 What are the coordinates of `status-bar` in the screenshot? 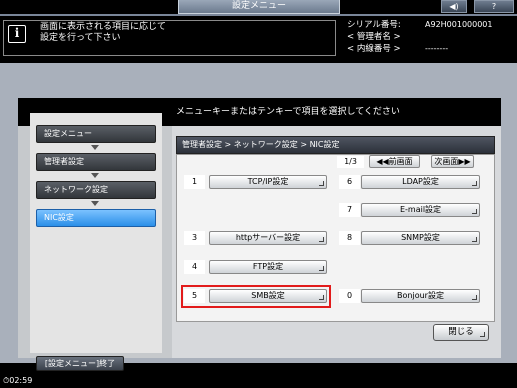 It's located at (258, 380).